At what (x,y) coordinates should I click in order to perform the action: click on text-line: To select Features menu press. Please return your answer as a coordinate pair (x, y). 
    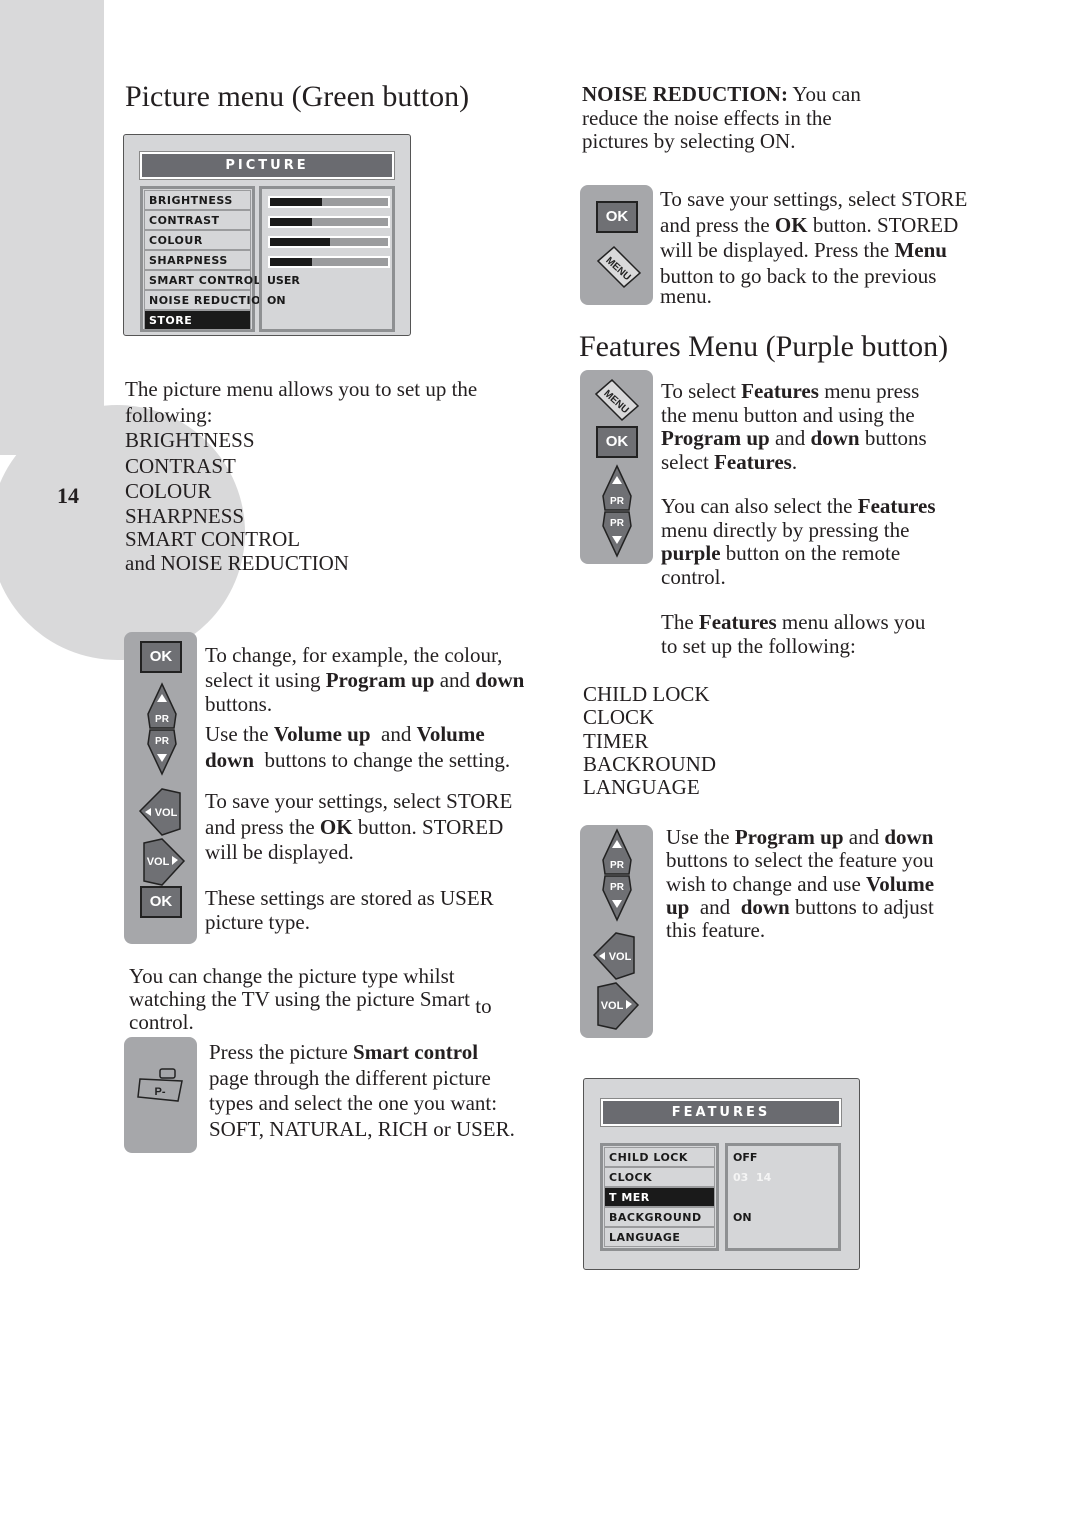
    Looking at the image, I should click on (790, 391).